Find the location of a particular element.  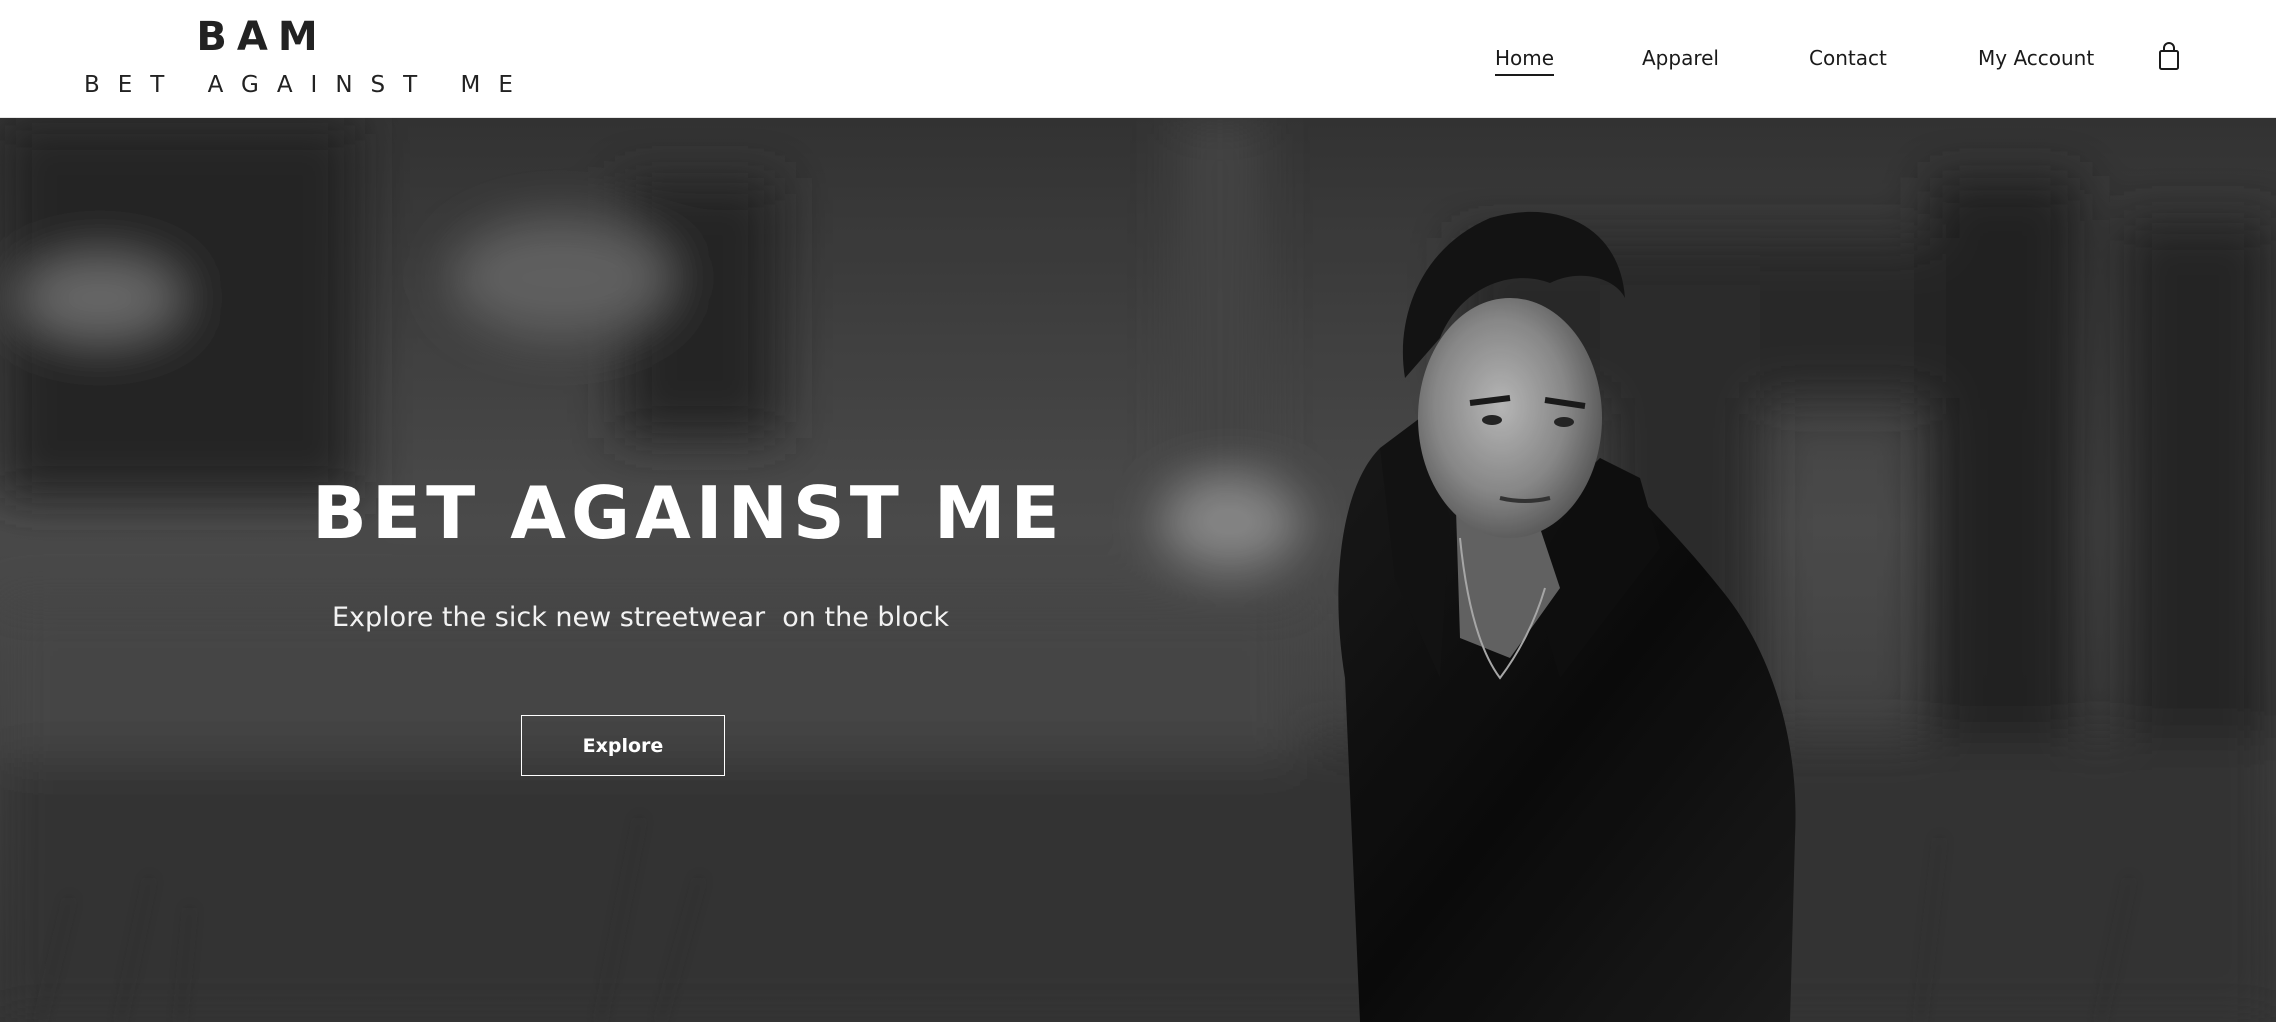

shopping-bag-icon-svg is located at coordinates (2169, 56).